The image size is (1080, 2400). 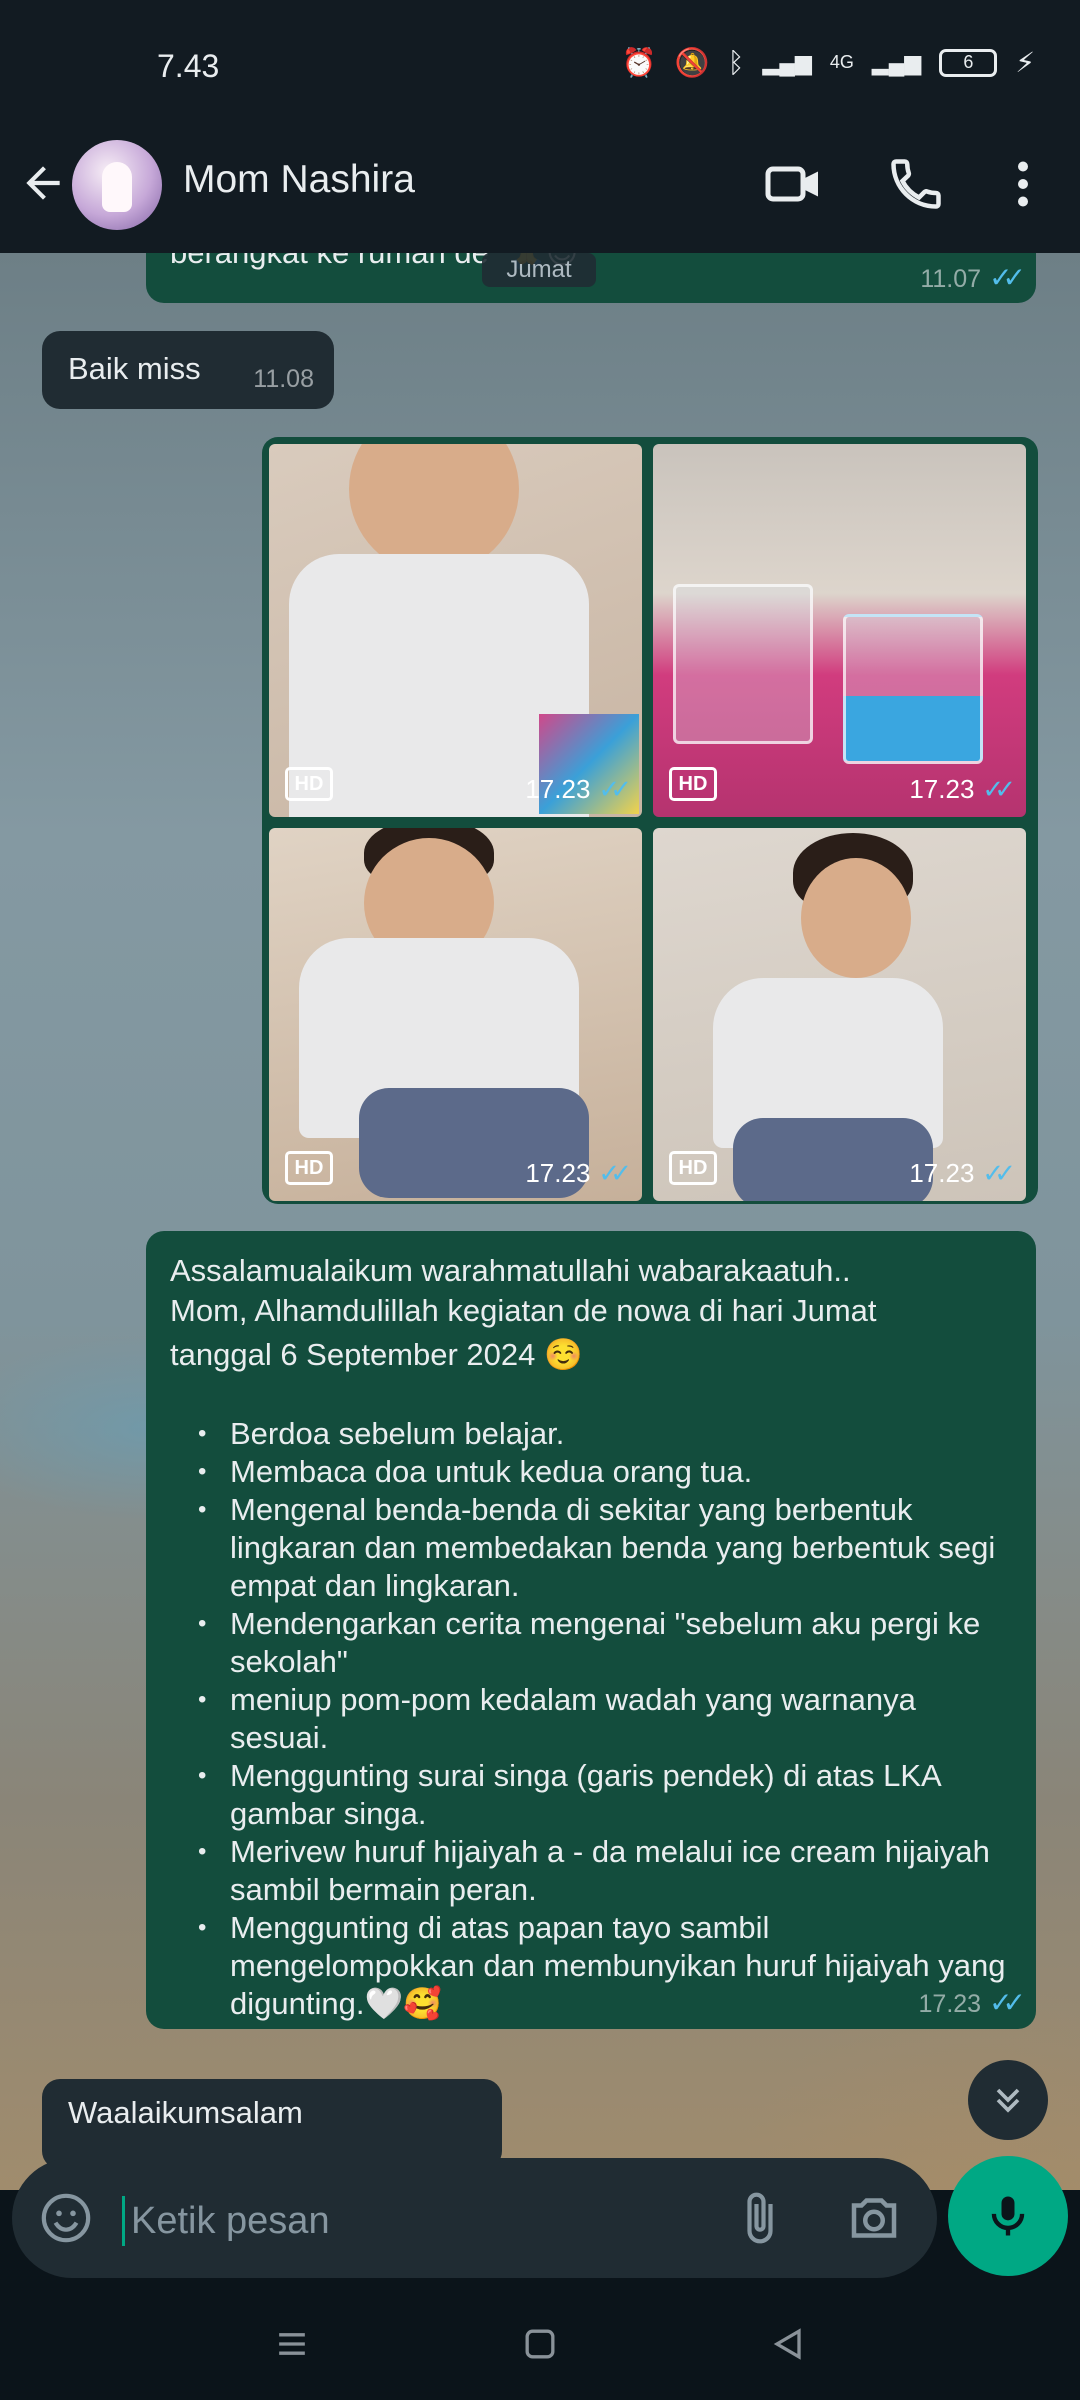 What do you see at coordinates (299, 180) in the screenshot?
I see `contact-name: Mom Nashira` at bounding box center [299, 180].